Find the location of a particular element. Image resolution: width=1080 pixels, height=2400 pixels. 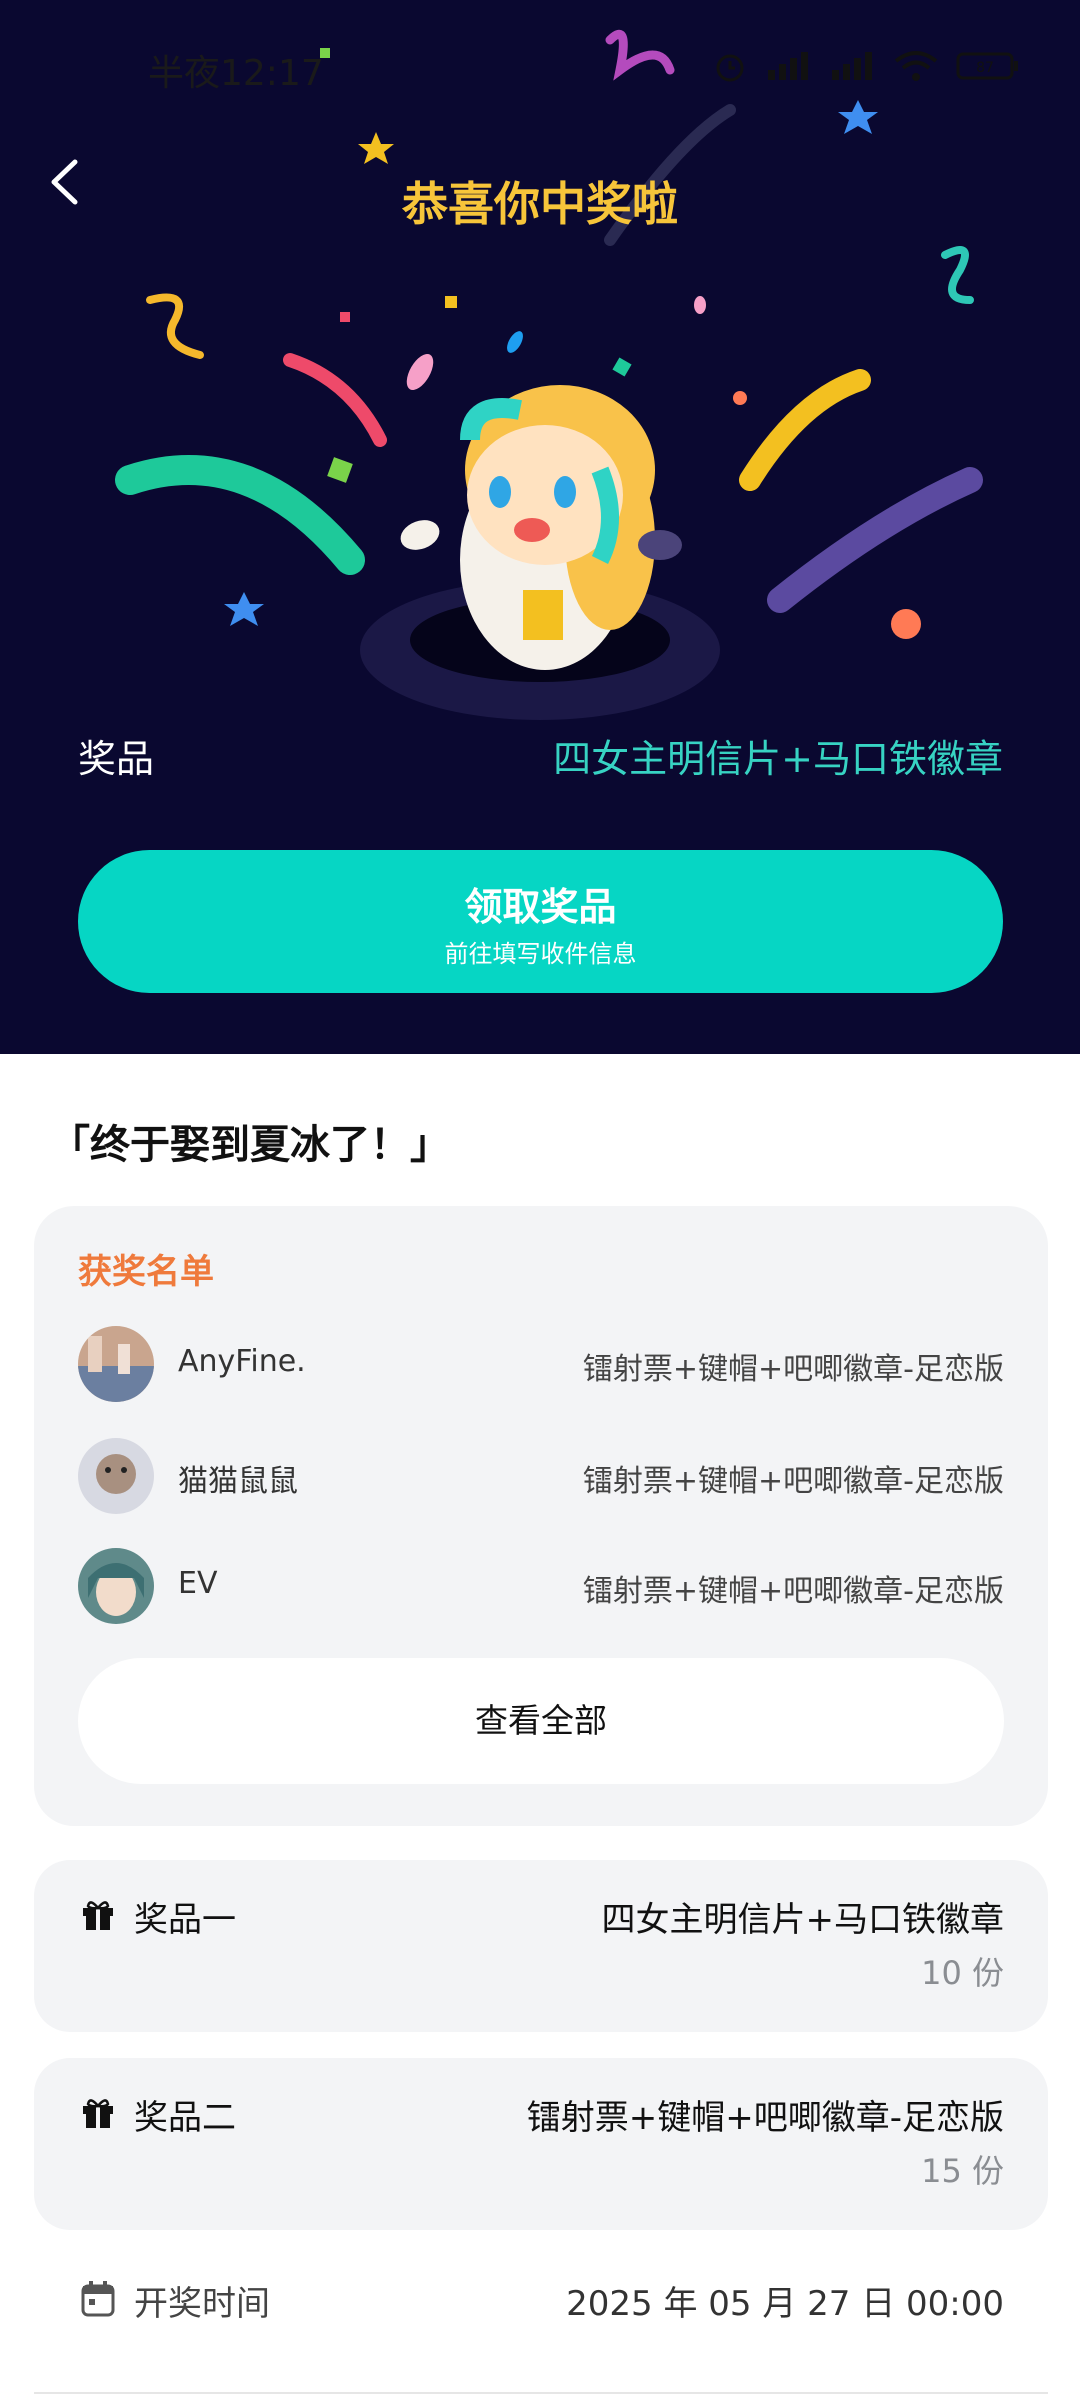

draw-time-row: 开奖时间 2025 年 05 月 27 日 00:00 is located at coordinates (541, 2308).